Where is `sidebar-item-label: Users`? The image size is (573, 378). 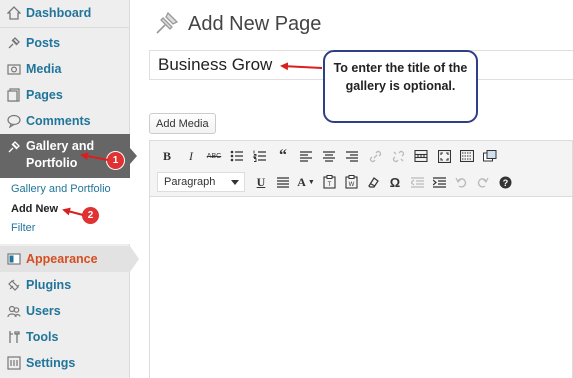
sidebar-item-label: Users is located at coordinates (43, 311).